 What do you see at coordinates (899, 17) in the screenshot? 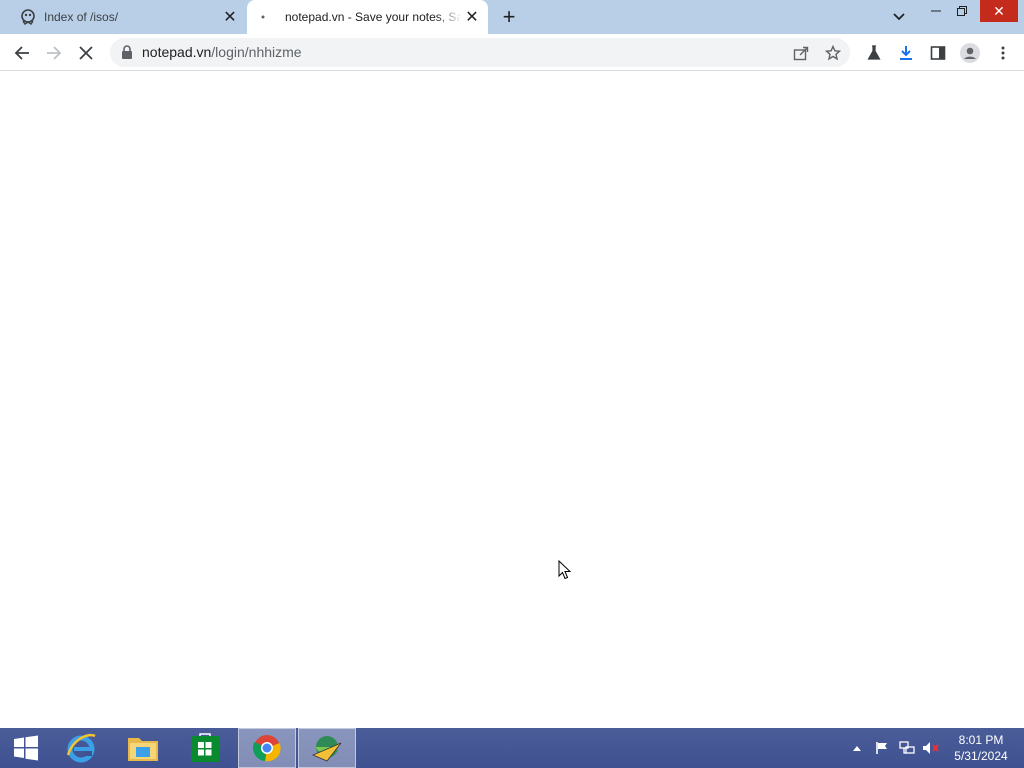
I see `chevron-down-icon` at bounding box center [899, 17].